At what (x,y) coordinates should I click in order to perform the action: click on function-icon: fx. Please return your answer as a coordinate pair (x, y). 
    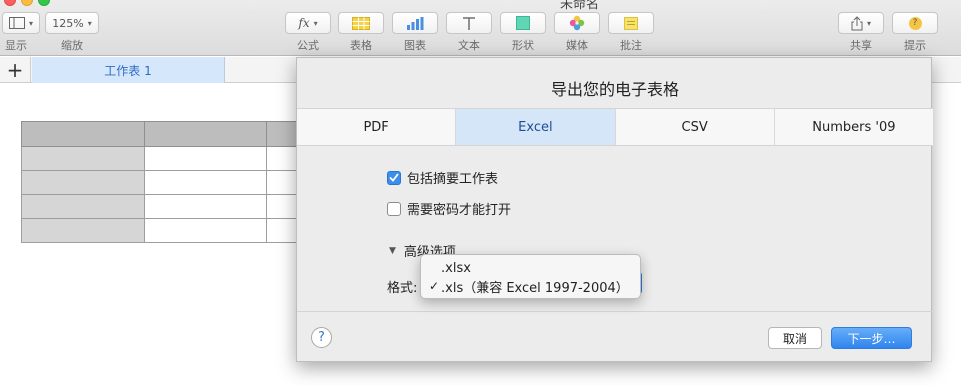
    Looking at the image, I should click on (304, 23).